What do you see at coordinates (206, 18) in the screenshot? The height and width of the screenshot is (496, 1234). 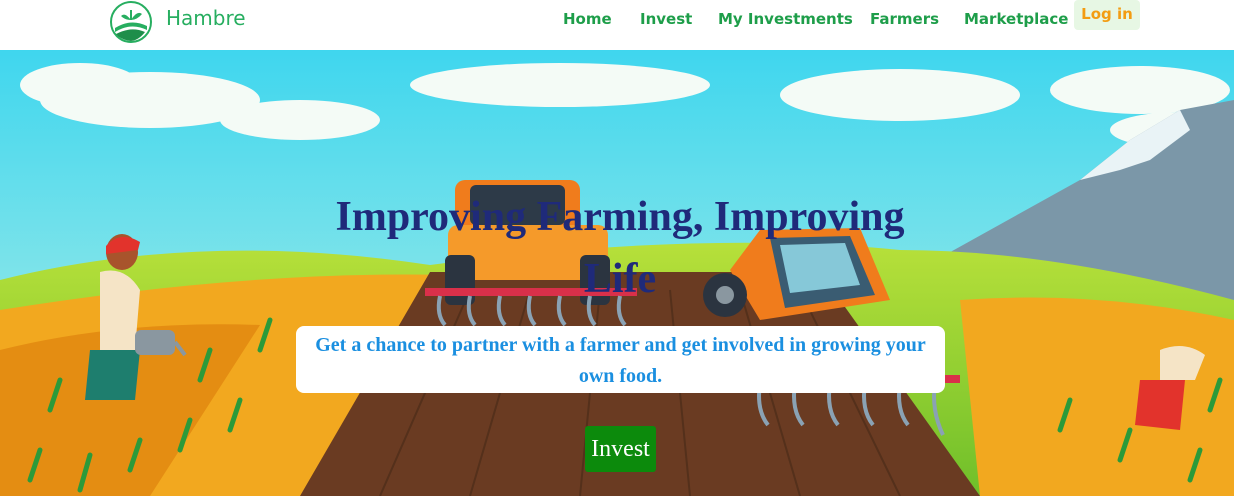 I see `brand-name: Hambre` at bounding box center [206, 18].